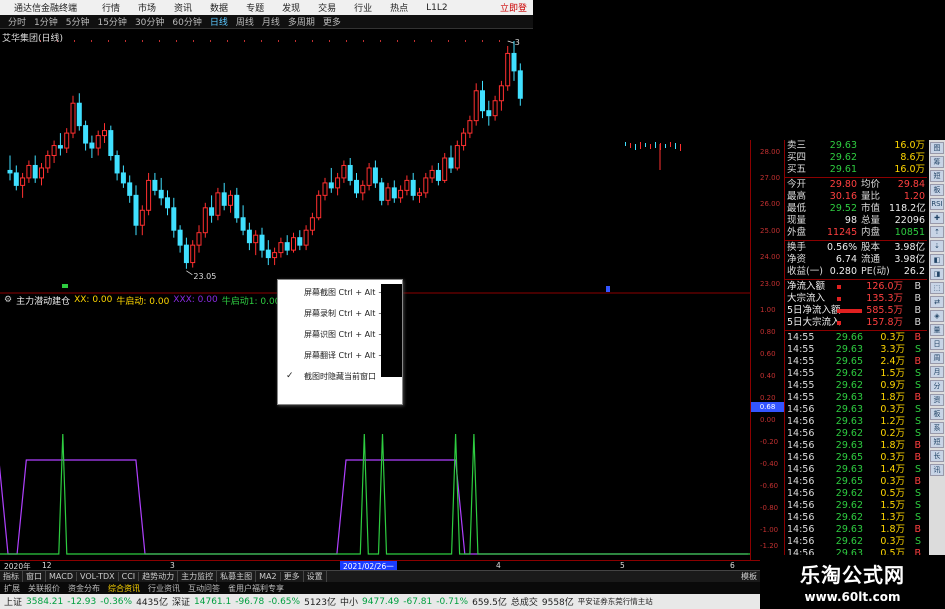 This screenshot has height=609, width=945. I want to click on broker-server: 平安证券东莞行情主站, so click(615, 601).